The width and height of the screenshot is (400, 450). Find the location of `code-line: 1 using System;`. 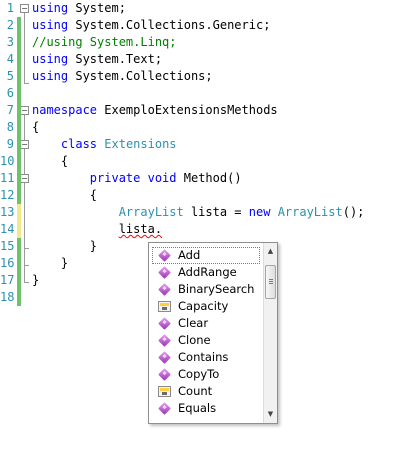

code-line: 1 using System; is located at coordinates (200, 8).